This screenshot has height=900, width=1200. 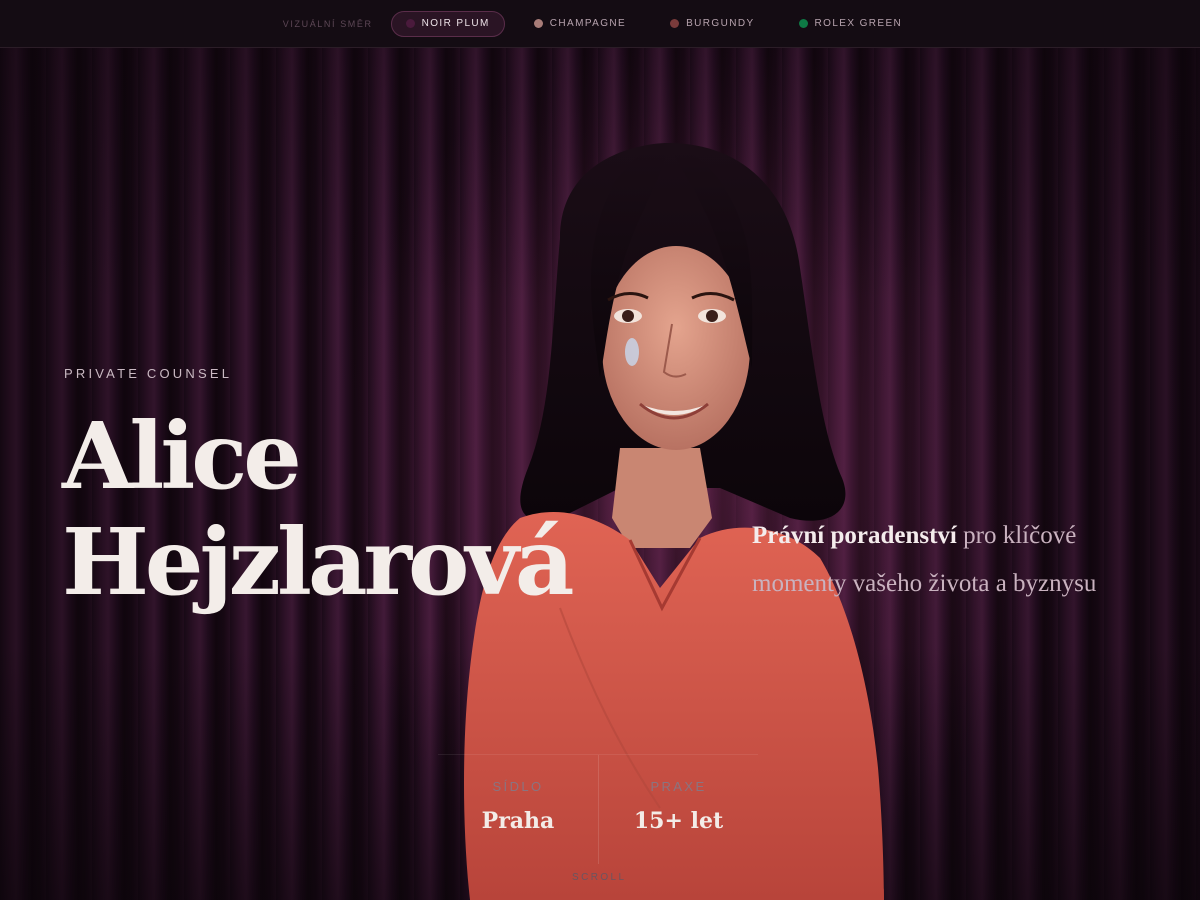 What do you see at coordinates (327, 23) in the screenshot?
I see `switcher-label: Vizuální směr` at bounding box center [327, 23].